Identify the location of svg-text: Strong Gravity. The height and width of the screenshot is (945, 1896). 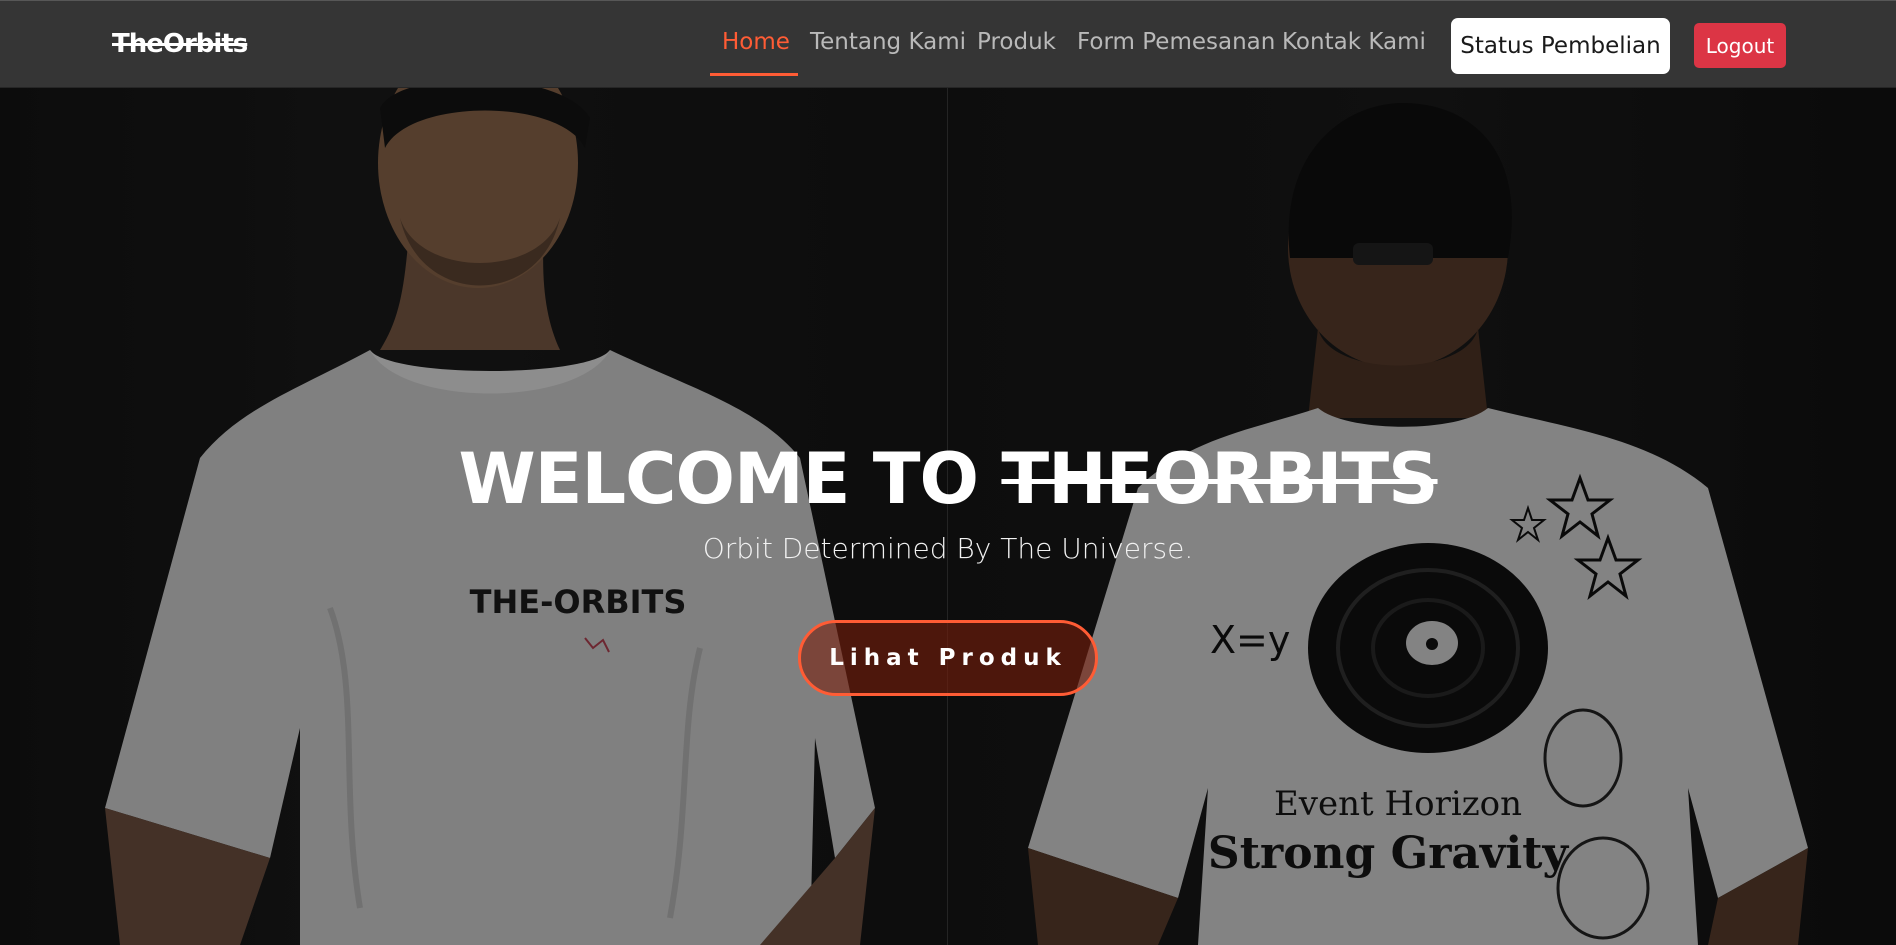
(1389, 853).